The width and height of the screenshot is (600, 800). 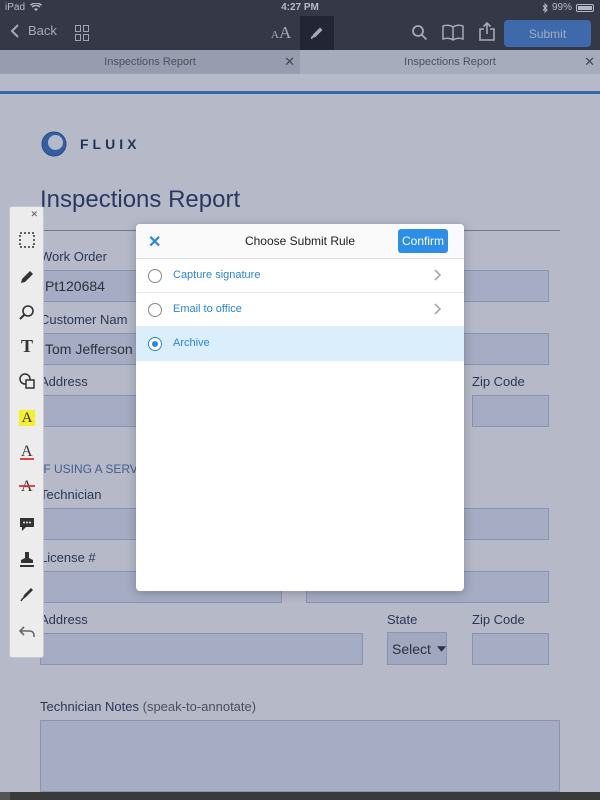 What do you see at coordinates (26, 432) in the screenshot?
I see `annotation-toolbar: ✕ T A A A` at bounding box center [26, 432].